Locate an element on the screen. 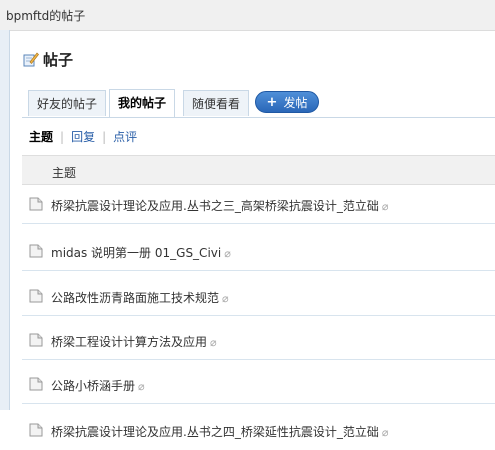  page-header: 帖子 is located at coordinates (48, 59).